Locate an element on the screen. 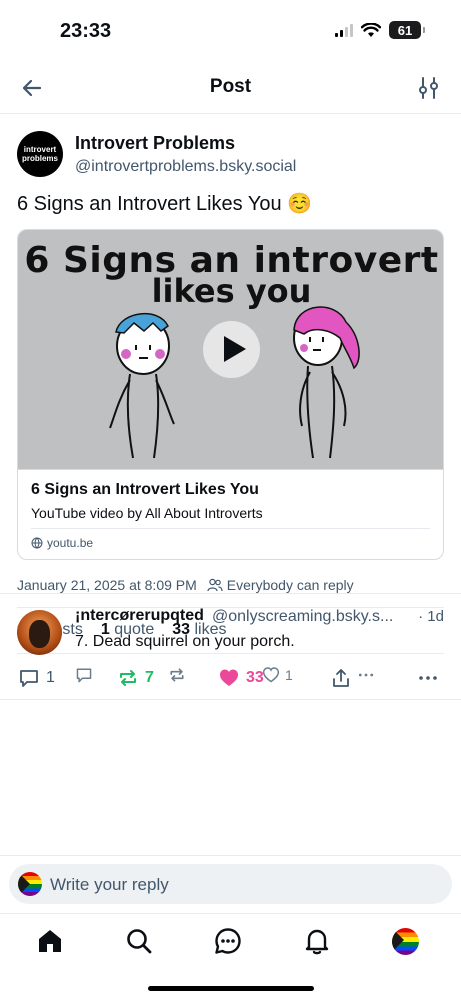 Image resolution: width=461 pixels, height=1000 pixels. status-bar: 23:33 61 is located at coordinates (230, 31).